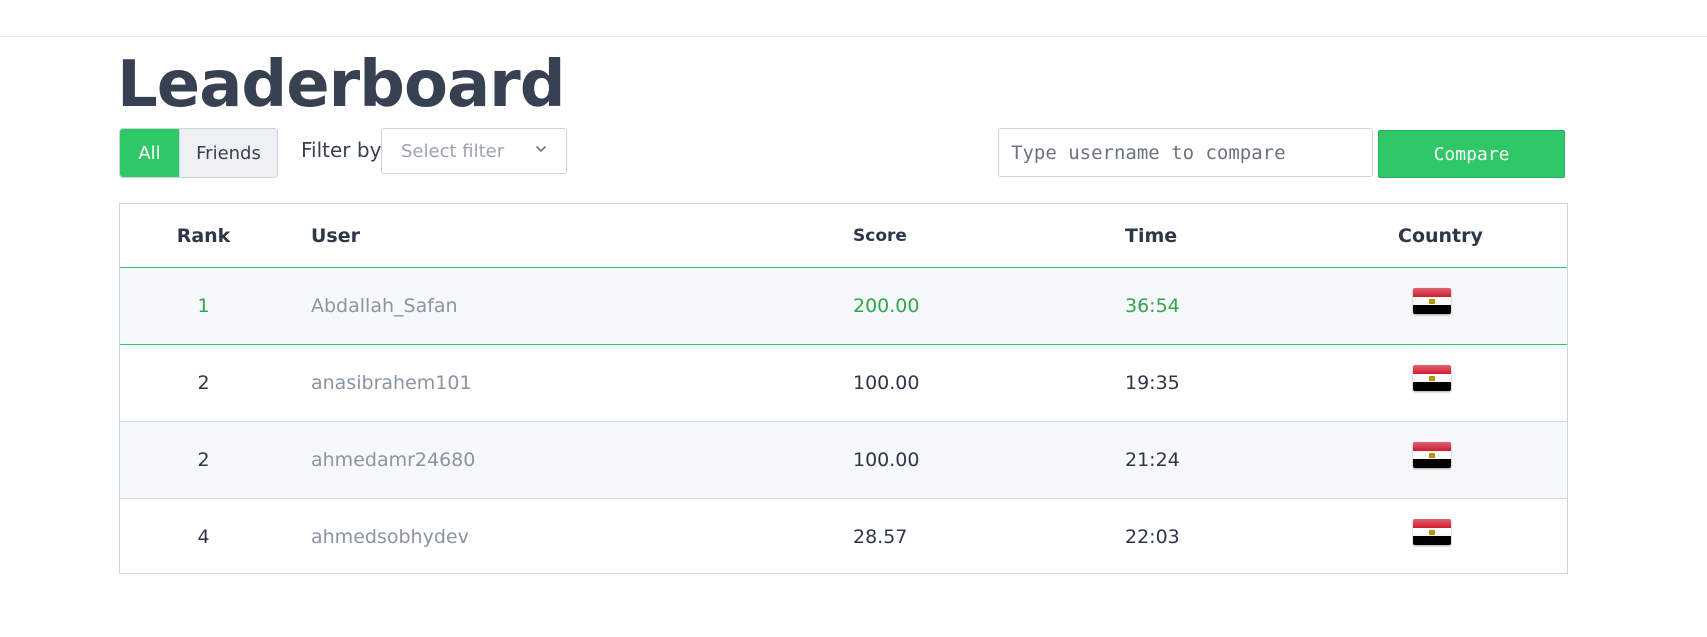 This screenshot has width=1707, height=637. Describe the element at coordinates (880, 235) in the screenshot. I see `header-score: Score` at that location.